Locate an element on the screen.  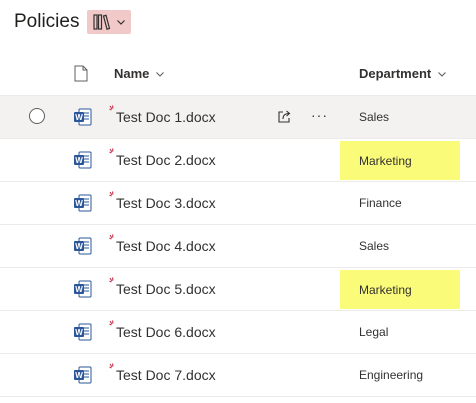
table-row: W Test Doc 5.docx Marketing is located at coordinates (238, 289).